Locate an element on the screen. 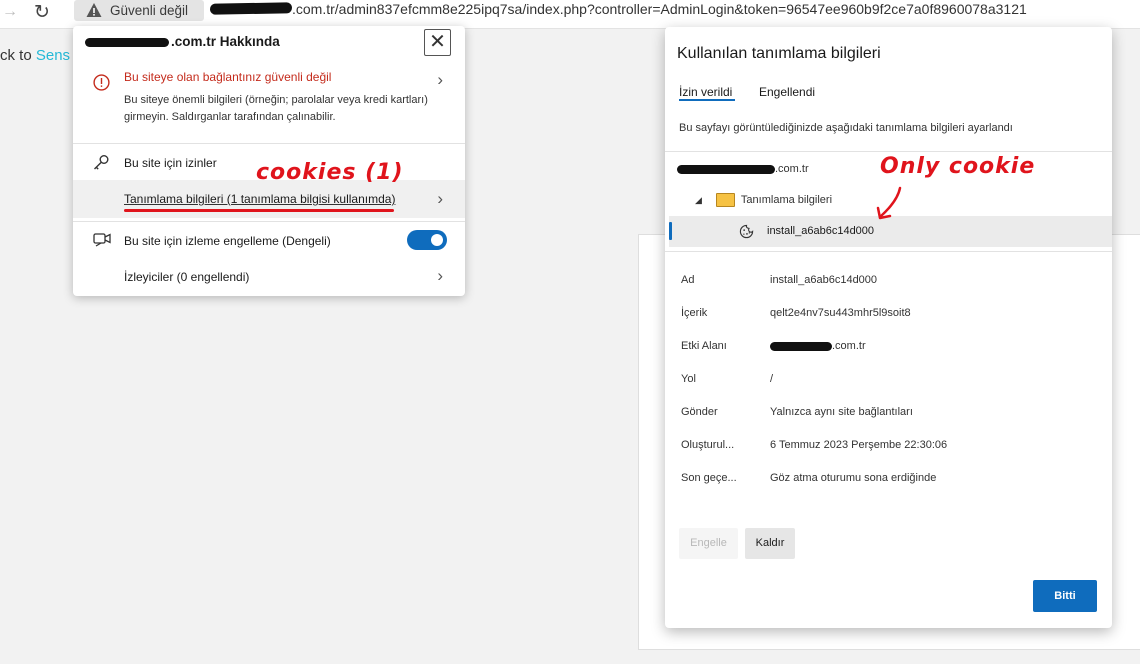 The width and height of the screenshot is (1140, 664). remove-button: Kaldır is located at coordinates (770, 543).